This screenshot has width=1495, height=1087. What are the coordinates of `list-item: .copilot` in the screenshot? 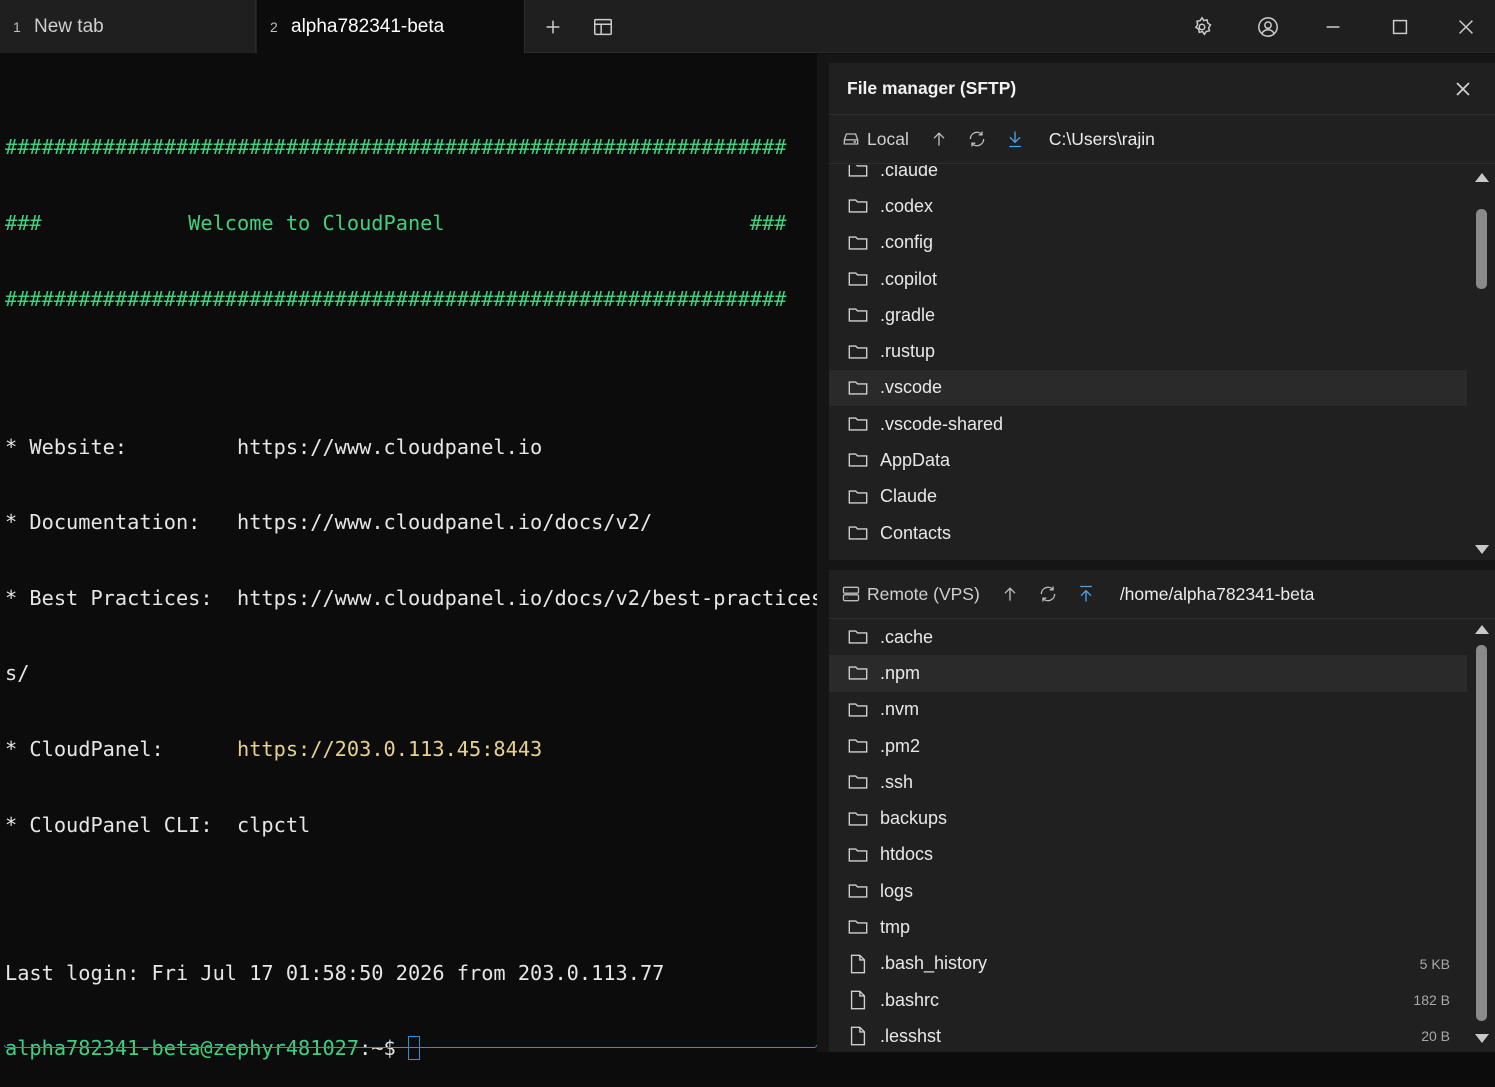 It's located at (1148, 279).